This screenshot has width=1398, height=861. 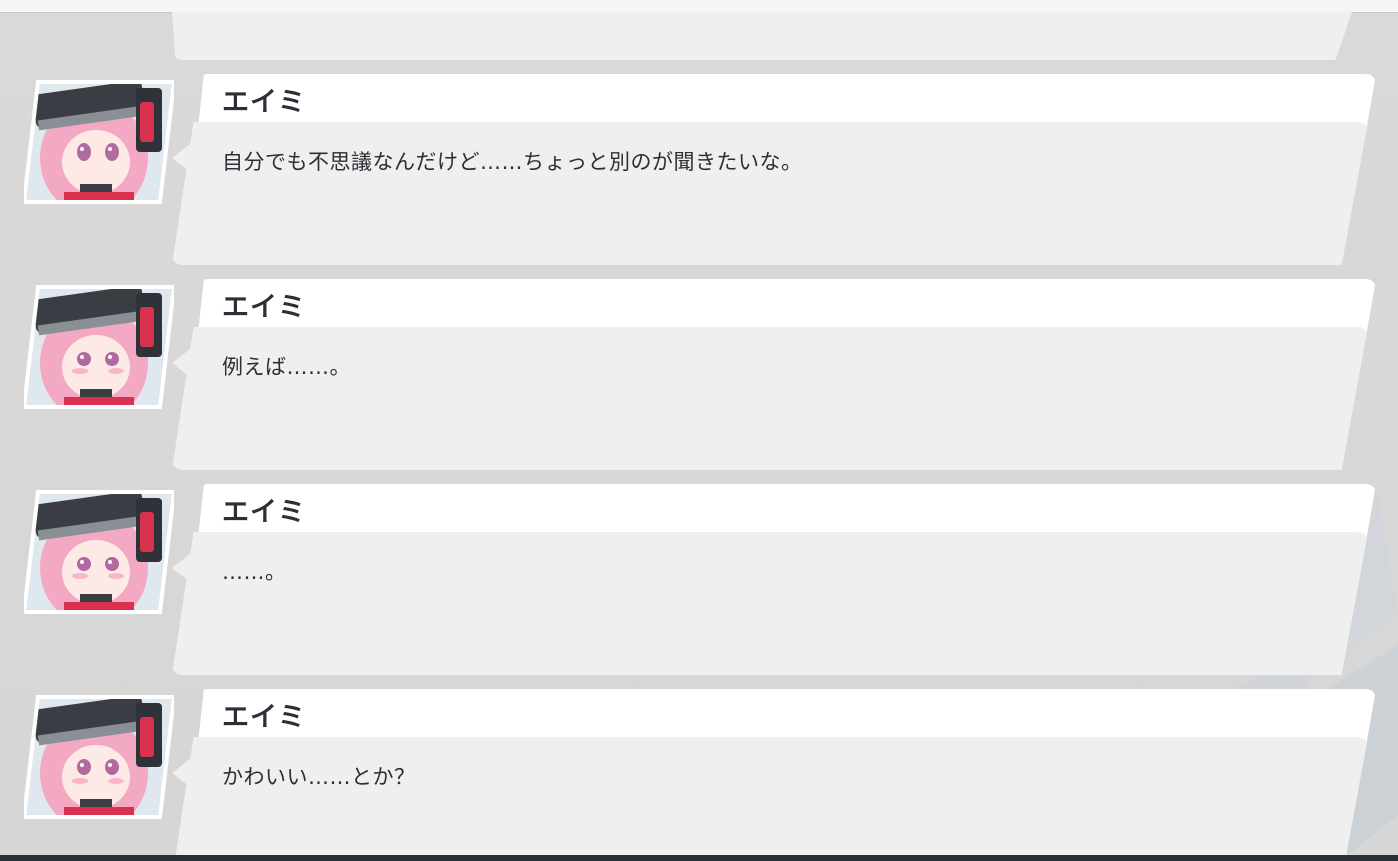 What do you see at coordinates (699, 6) in the screenshot?
I see `log-top-edge` at bounding box center [699, 6].